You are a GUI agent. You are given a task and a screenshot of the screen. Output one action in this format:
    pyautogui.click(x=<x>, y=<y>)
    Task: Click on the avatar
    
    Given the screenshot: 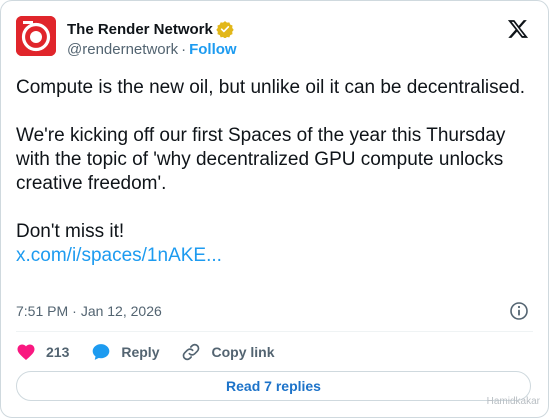 What is the action you would take?
    pyautogui.click(x=36, y=36)
    